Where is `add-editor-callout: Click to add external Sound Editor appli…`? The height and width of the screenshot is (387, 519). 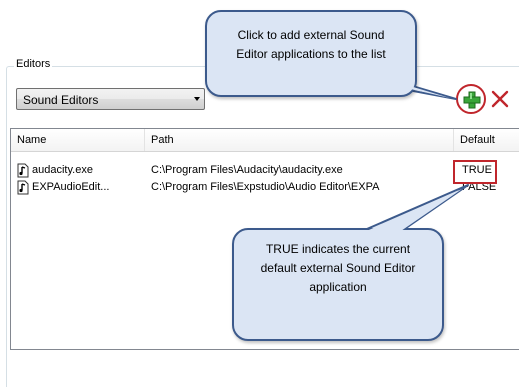 add-editor-callout: Click to add external Sound Editor appli… is located at coordinates (311, 53).